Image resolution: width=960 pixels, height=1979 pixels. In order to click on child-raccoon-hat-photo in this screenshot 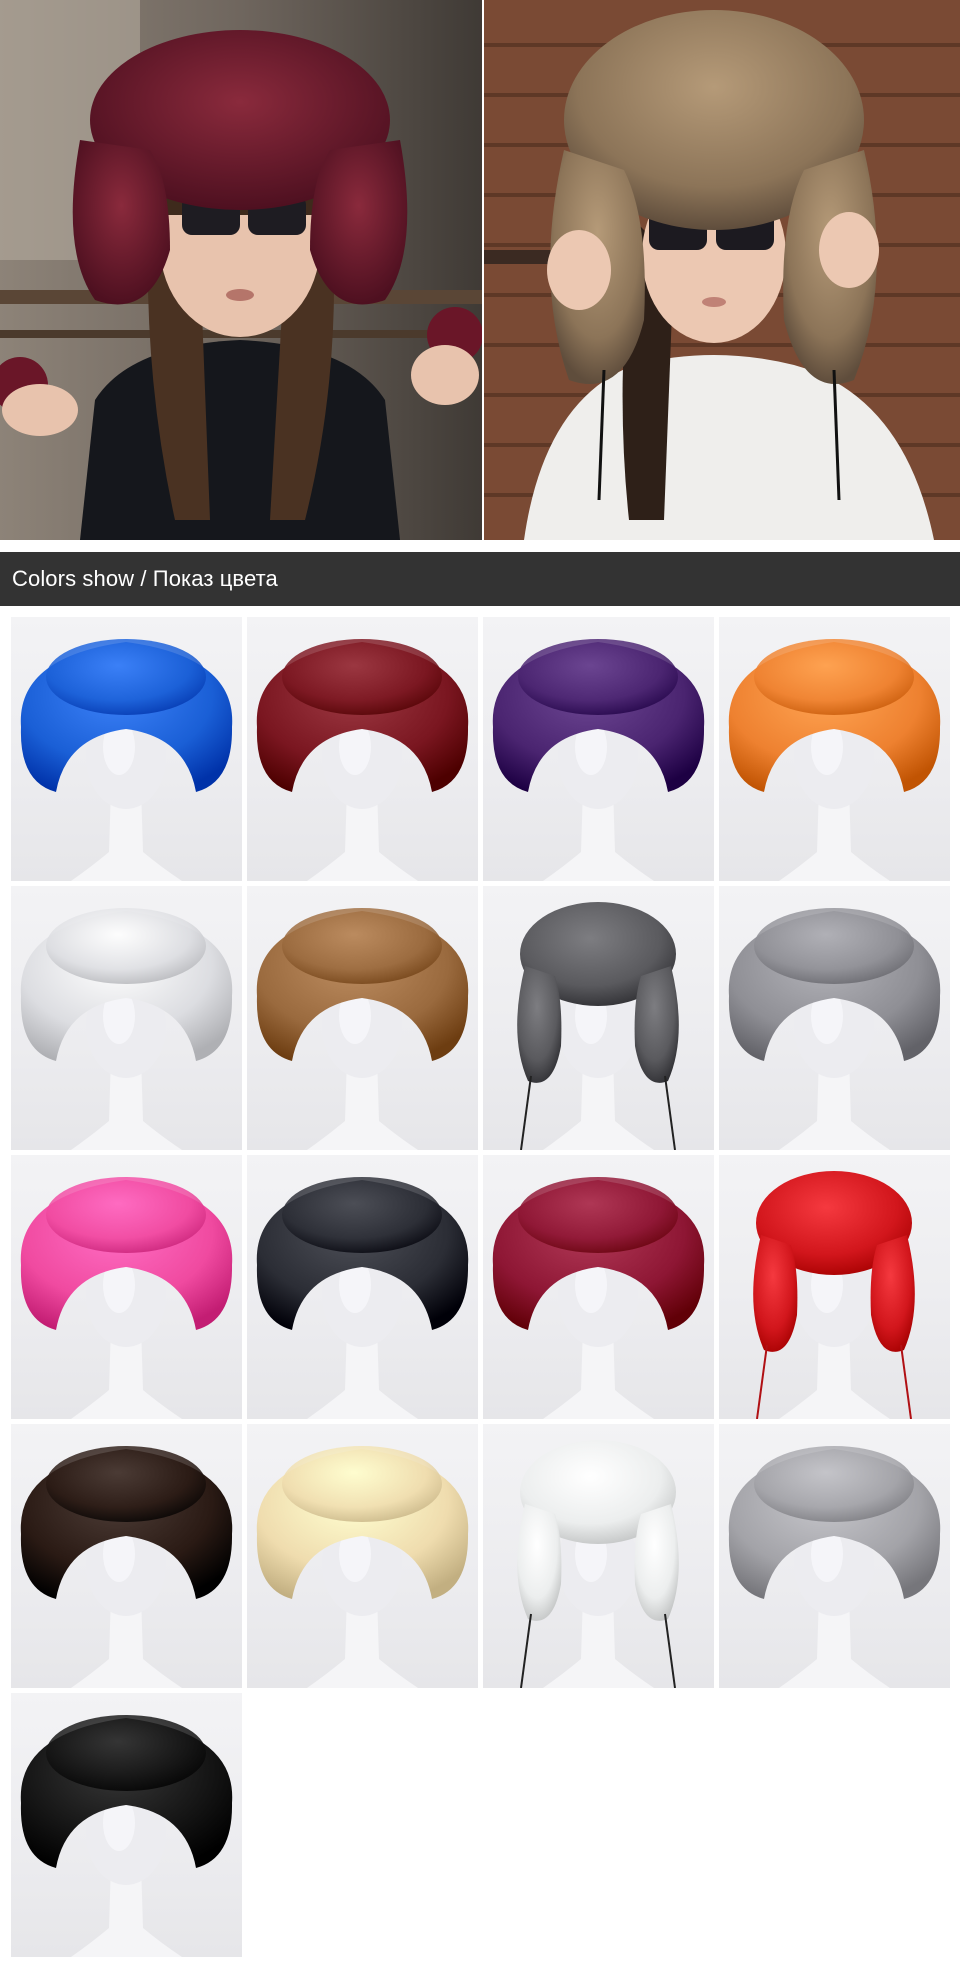, I will do `click(722, 270)`.